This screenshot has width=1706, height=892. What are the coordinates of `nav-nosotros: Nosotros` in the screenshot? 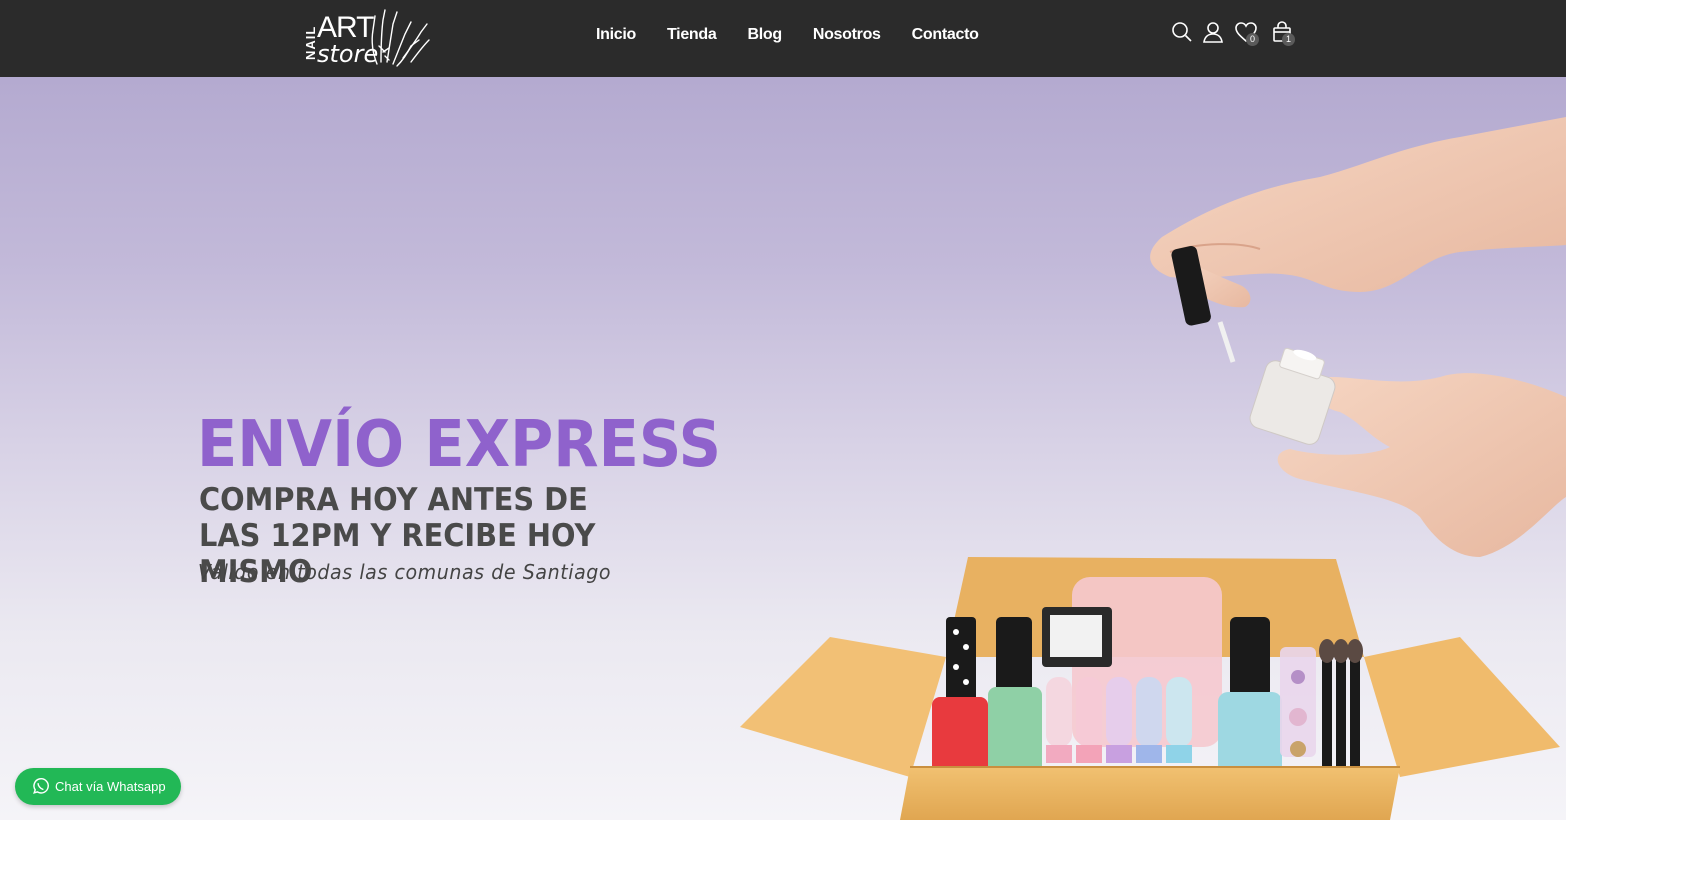 It's located at (847, 36).